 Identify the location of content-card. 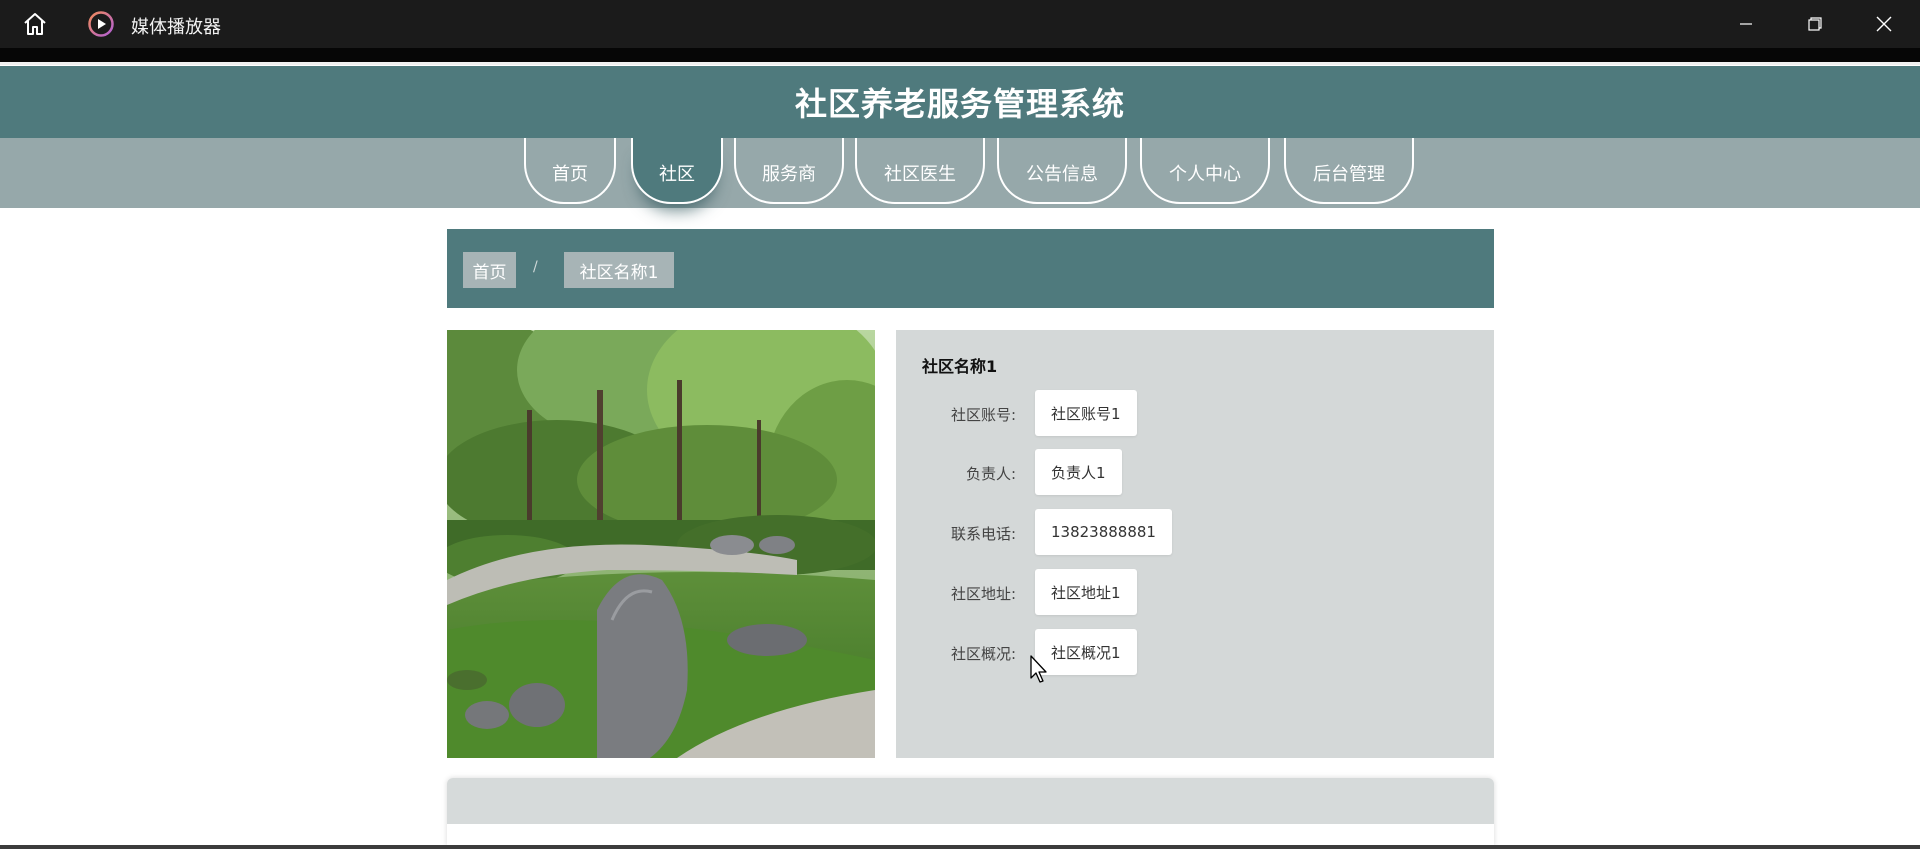
(970, 812).